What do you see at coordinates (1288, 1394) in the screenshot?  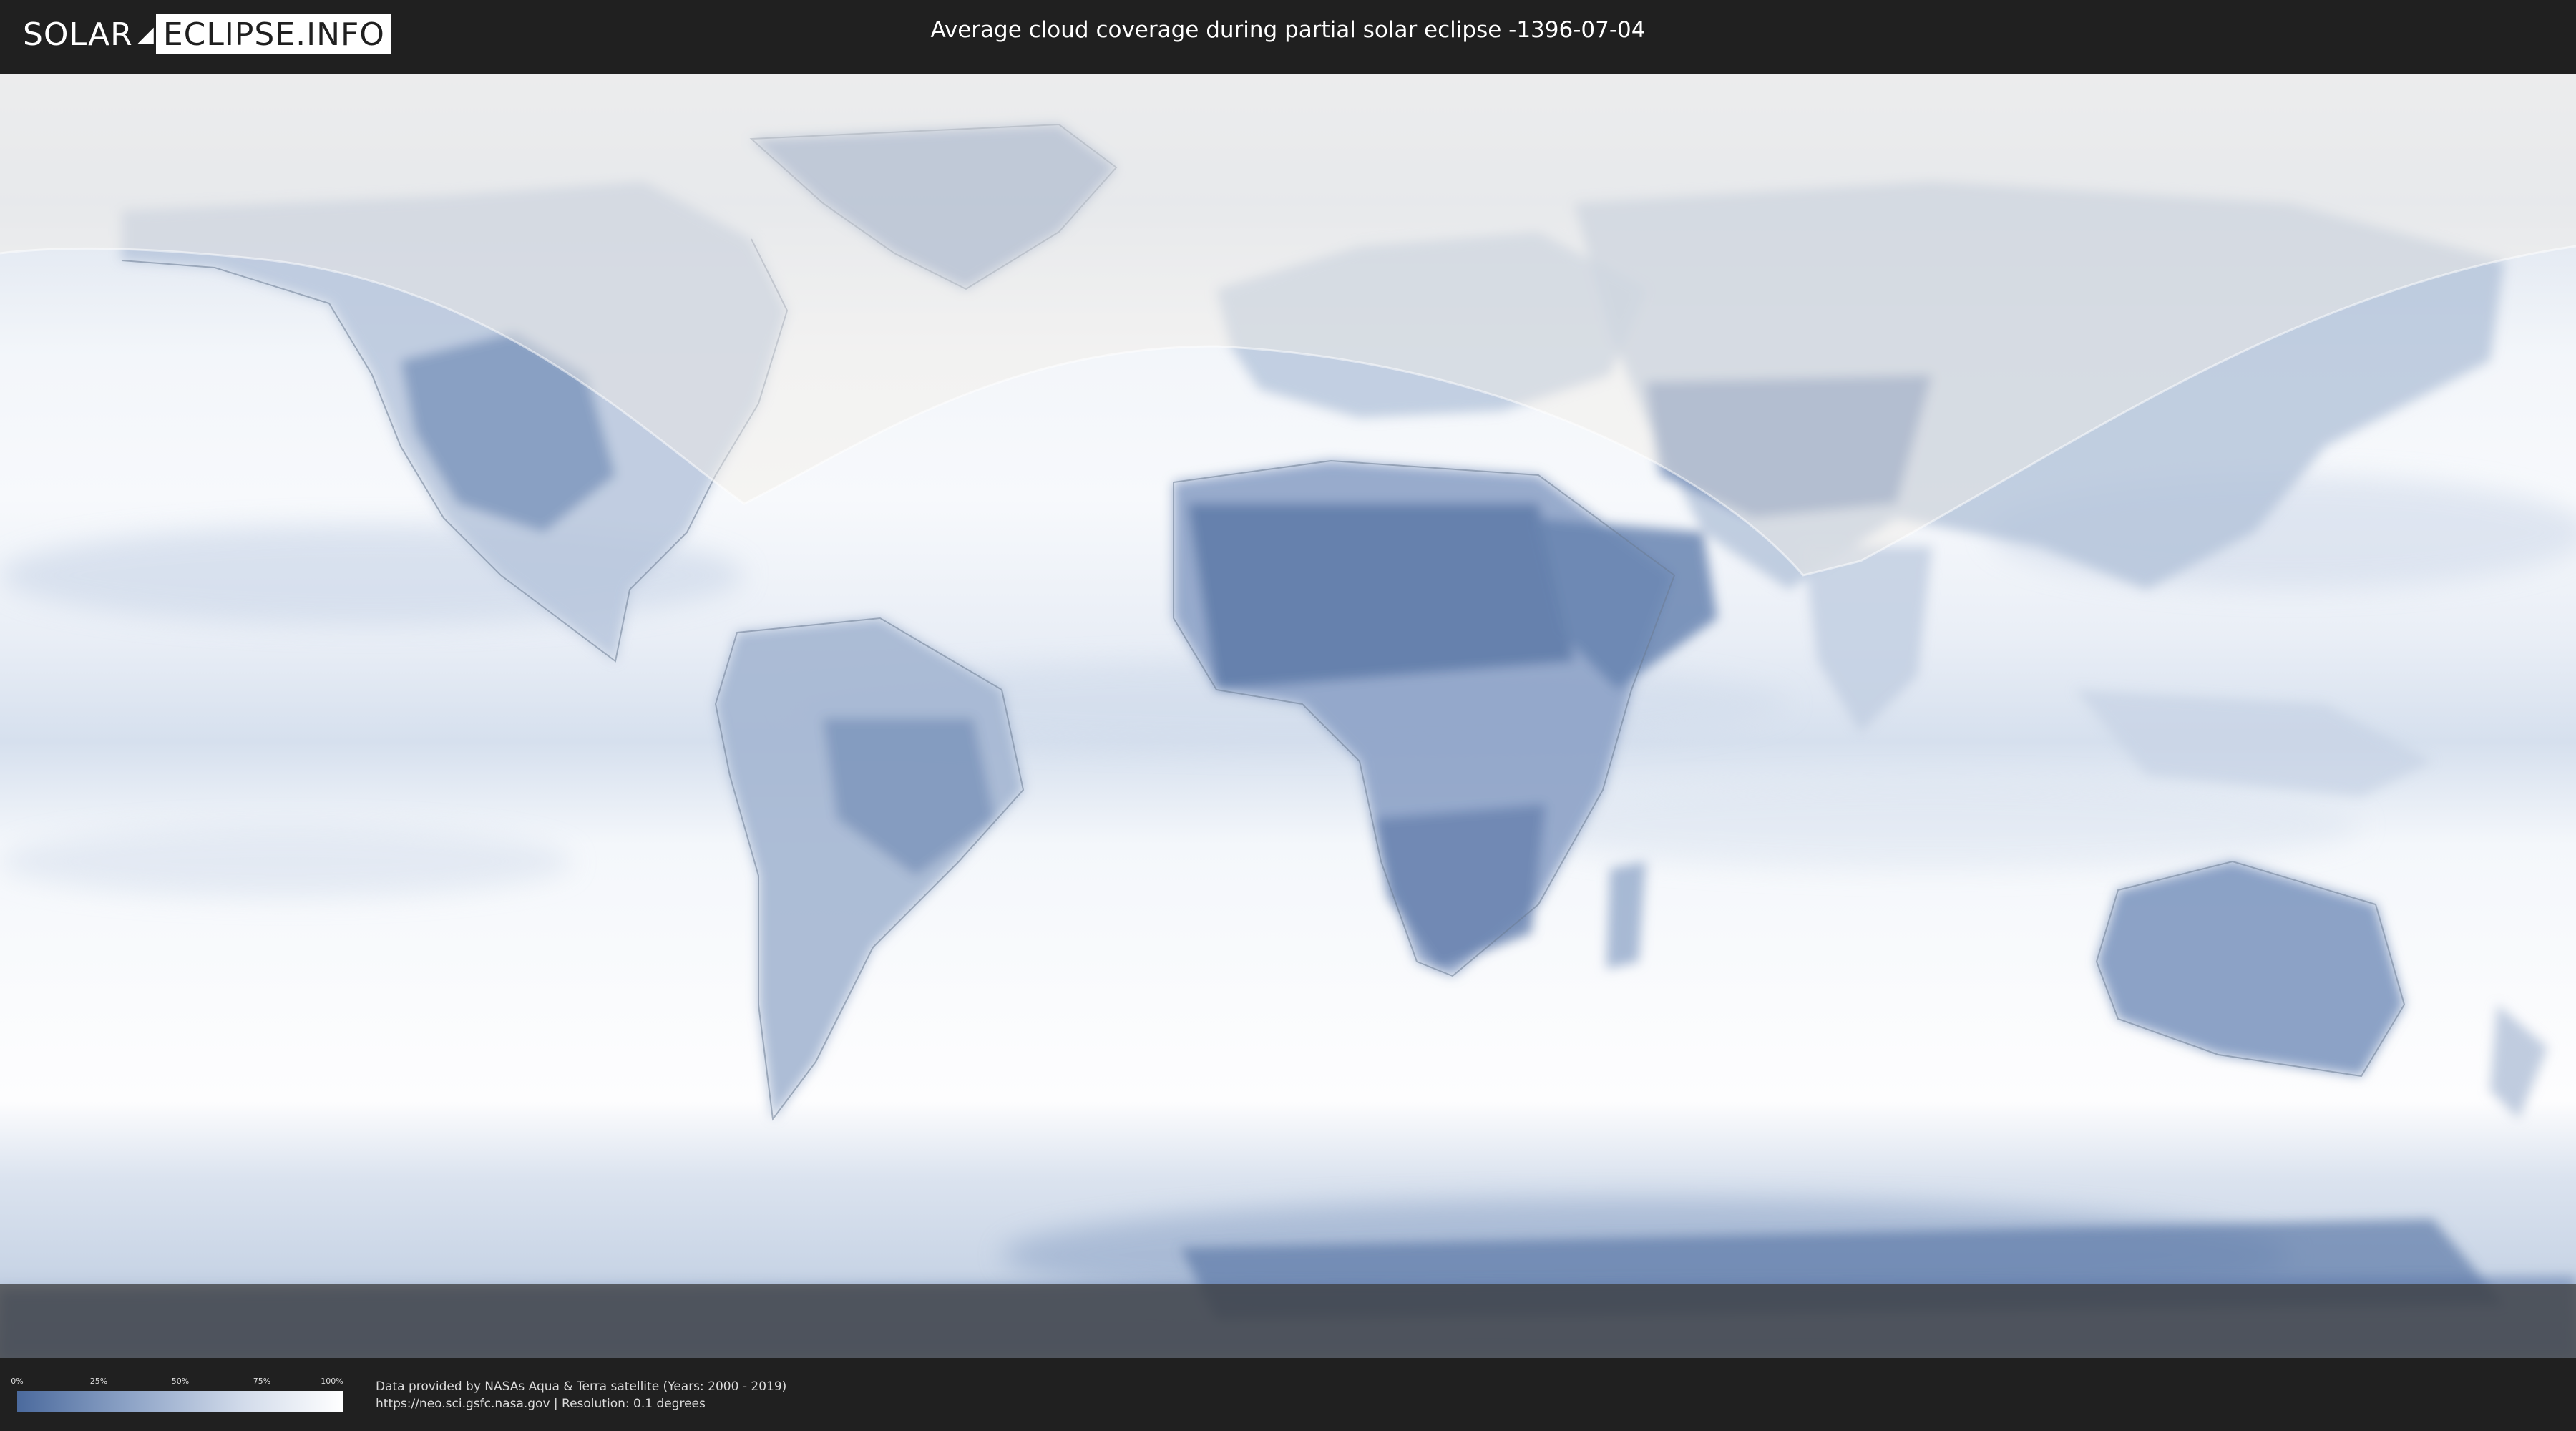 I see `footer-bar` at bounding box center [1288, 1394].